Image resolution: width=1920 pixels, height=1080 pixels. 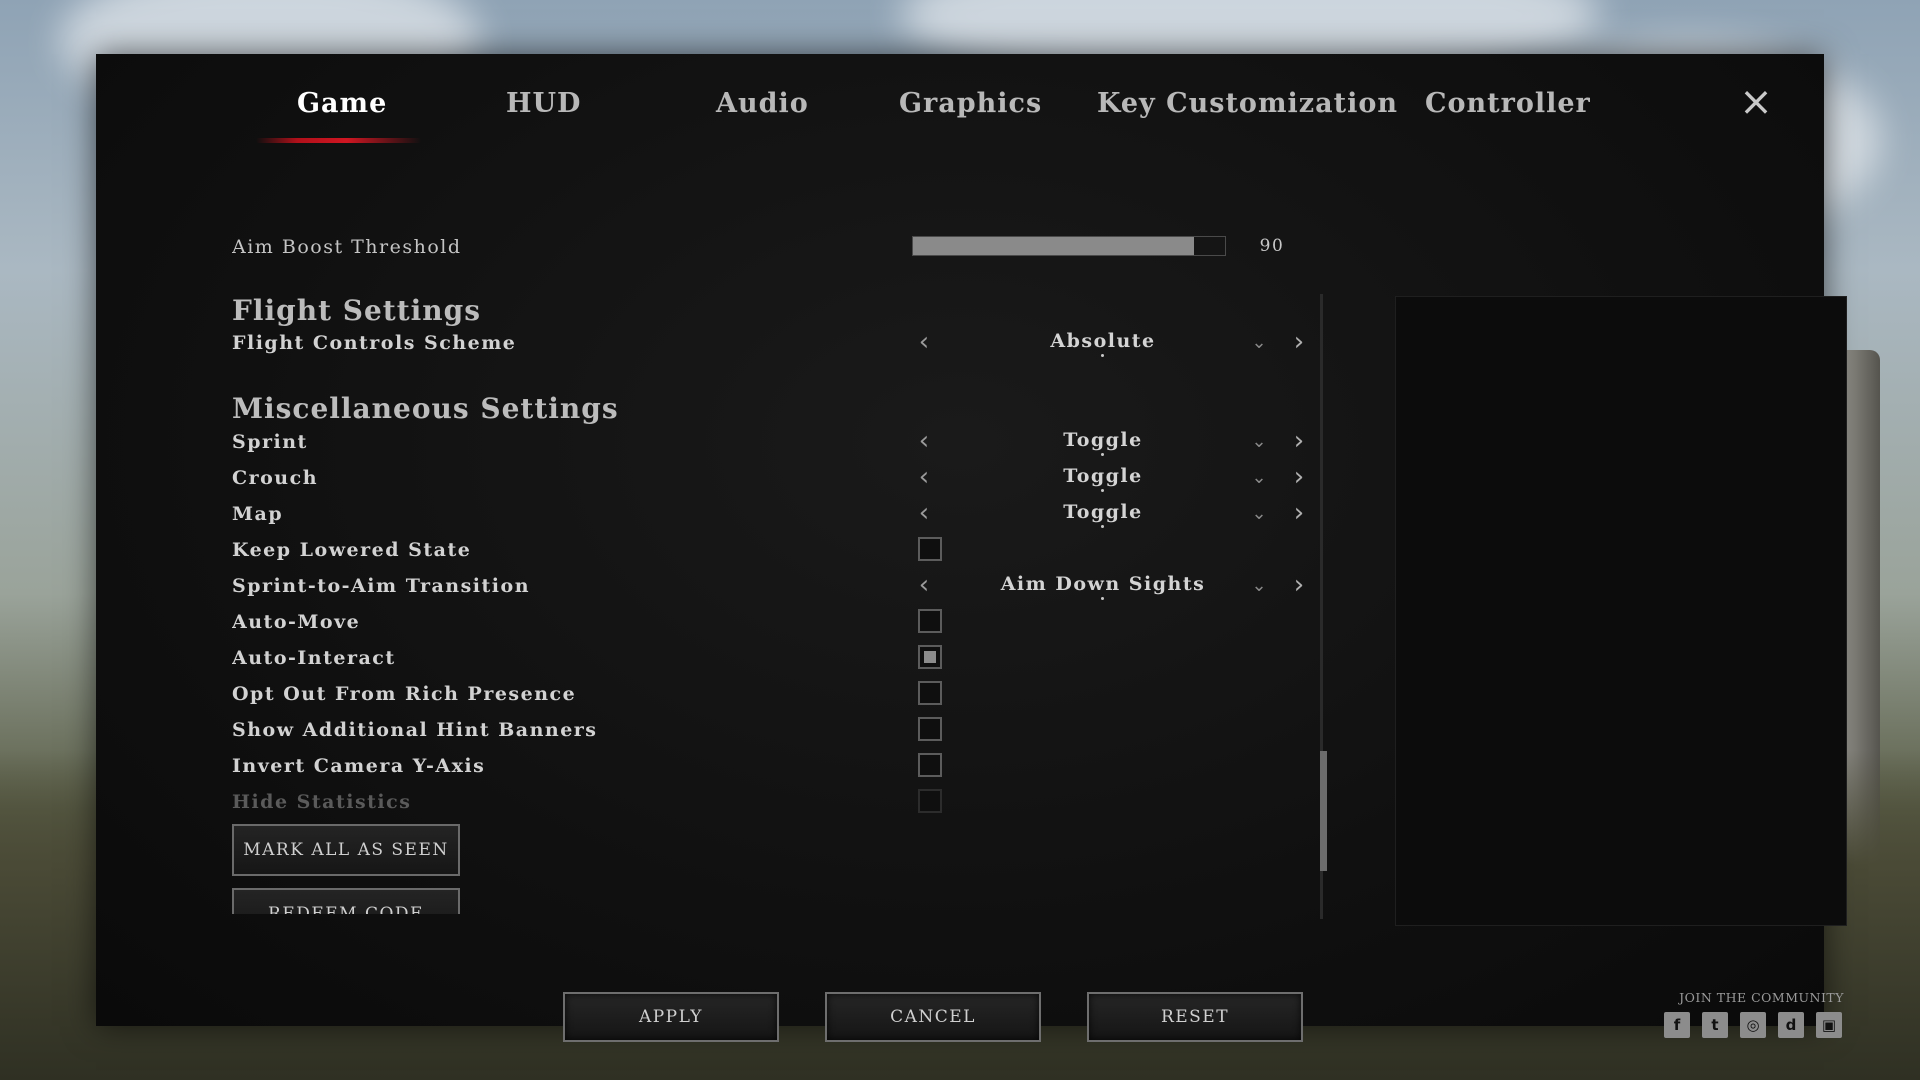 I want to click on facebook-icon: f, so click(x=1677, y=1025).